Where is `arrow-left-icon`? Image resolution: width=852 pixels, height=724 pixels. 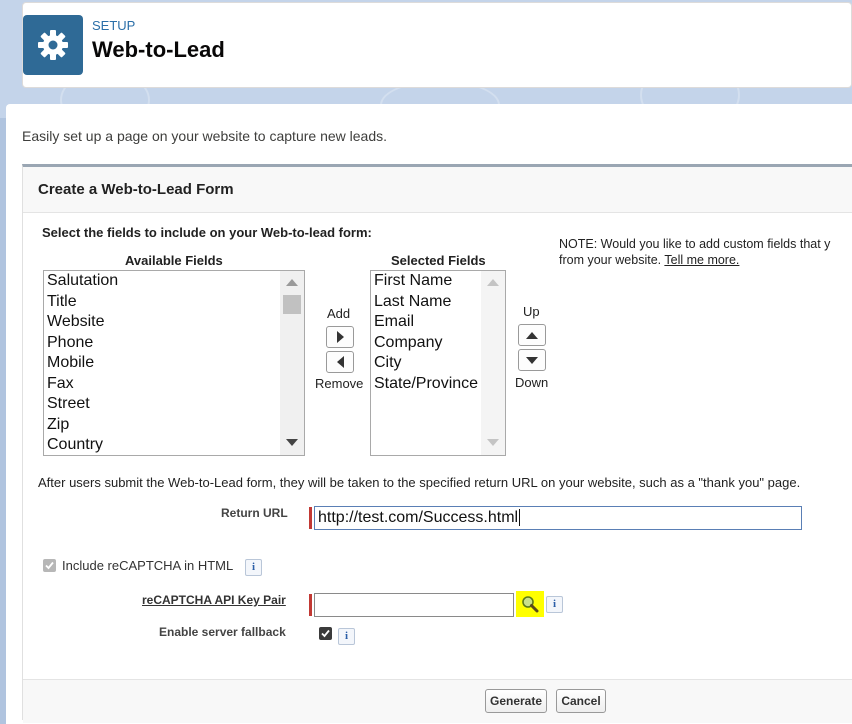
arrow-left-icon is located at coordinates (340, 362).